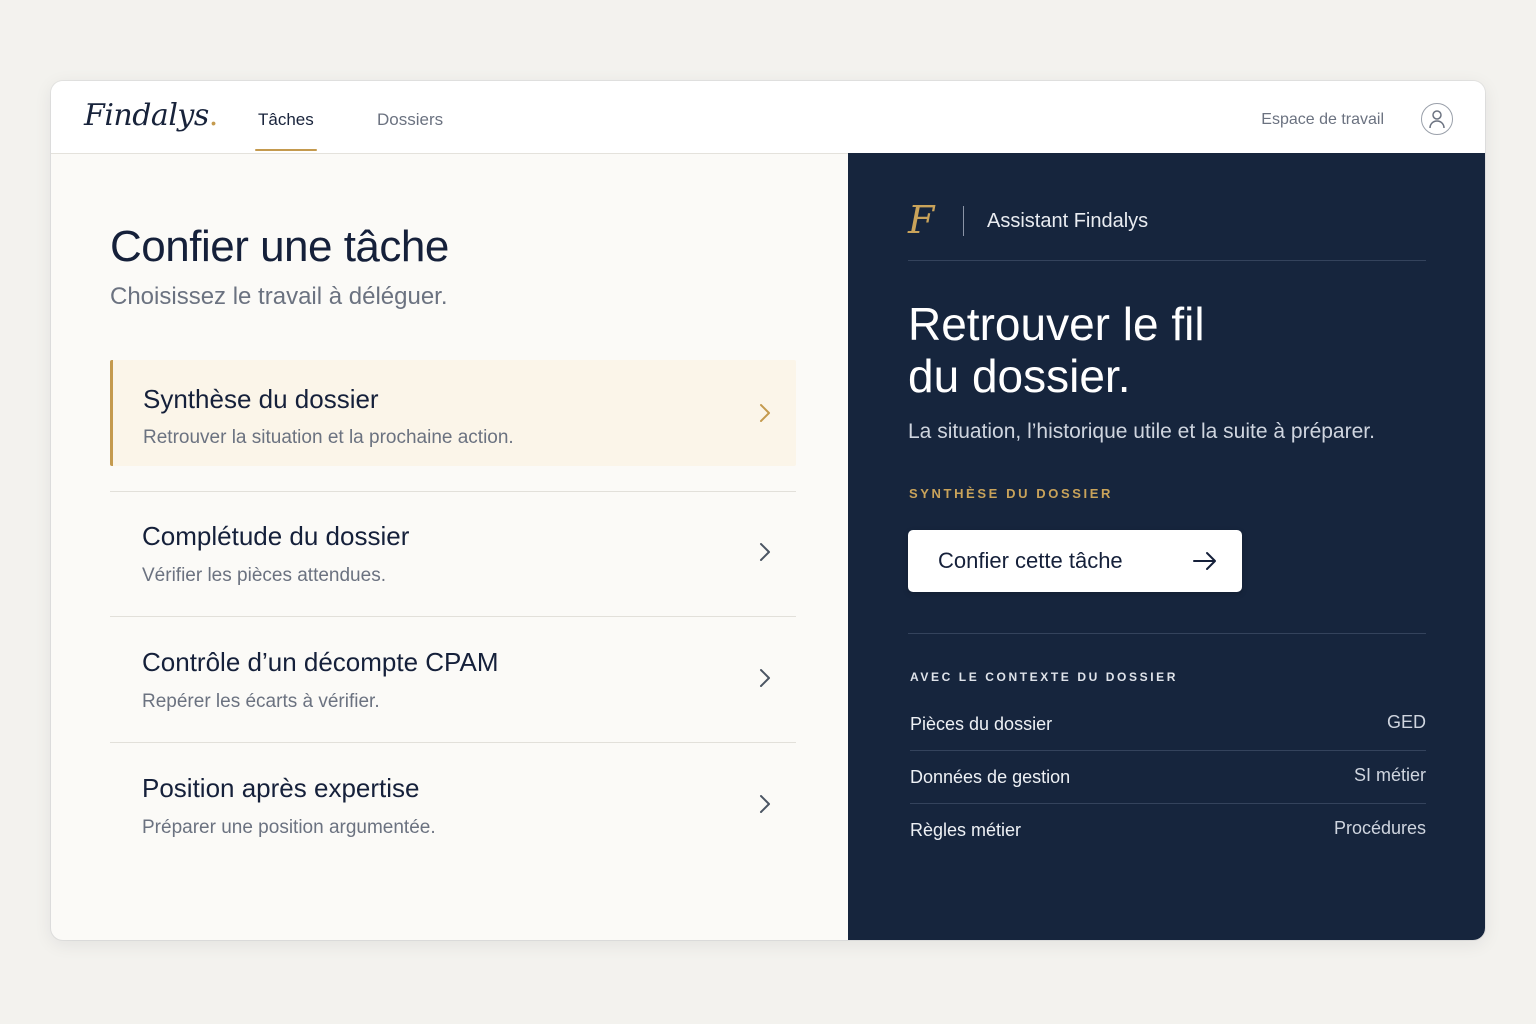  What do you see at coordinates (981, 724) in the screenshot?
I see `context-item-name: Pièces du dossier` at bounding box center [981, 724].